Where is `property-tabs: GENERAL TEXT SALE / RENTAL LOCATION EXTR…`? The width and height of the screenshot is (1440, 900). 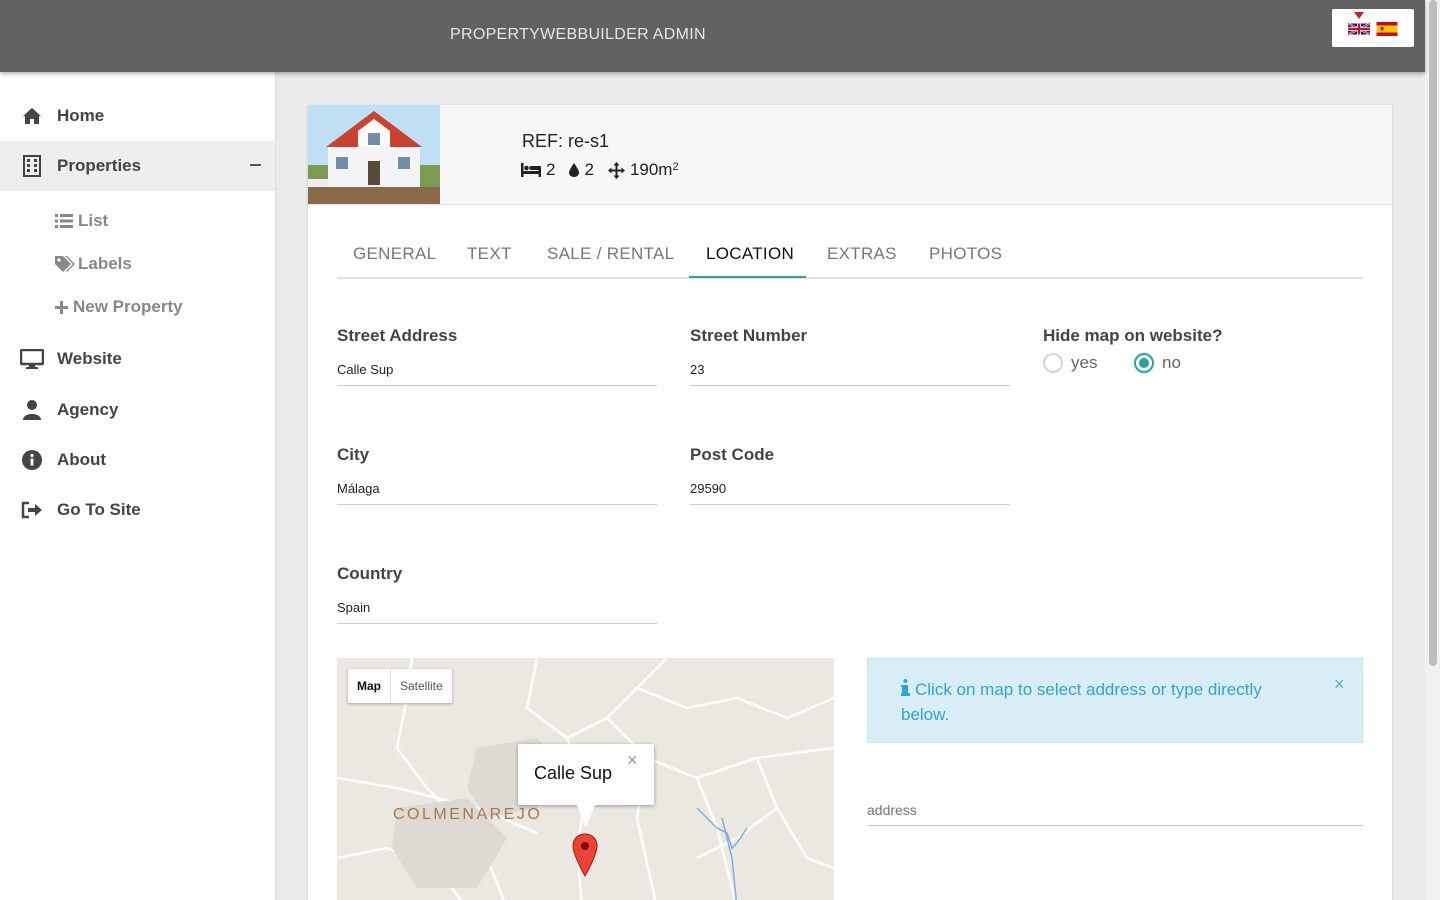
property-tabs: GENERAL TEXT SALE / RENTAL LOCATION EXTR… is located at coordinates (850, 257).